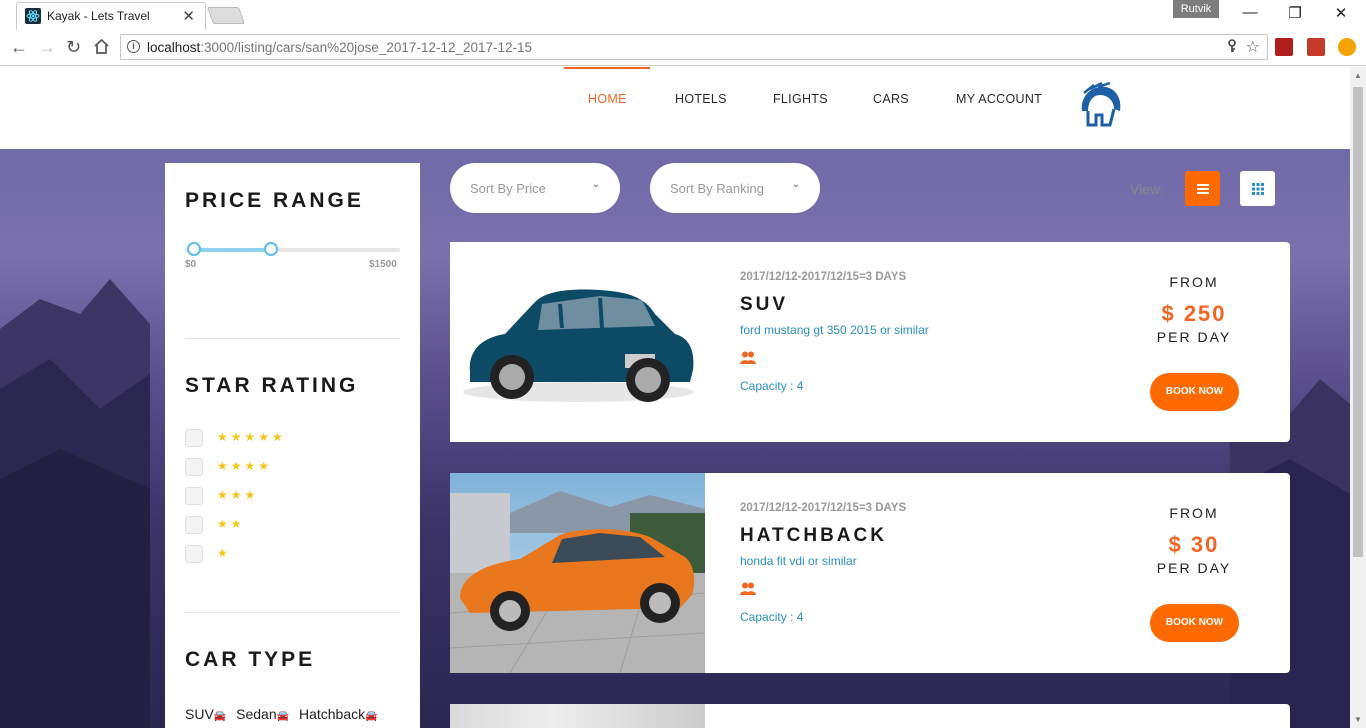 This screenshot has height=728, width=1366. What do you see at coordinates (188, 16) in the screenshot?
I see `tab-close-icon: ✕` at bounding box center [188, 16].